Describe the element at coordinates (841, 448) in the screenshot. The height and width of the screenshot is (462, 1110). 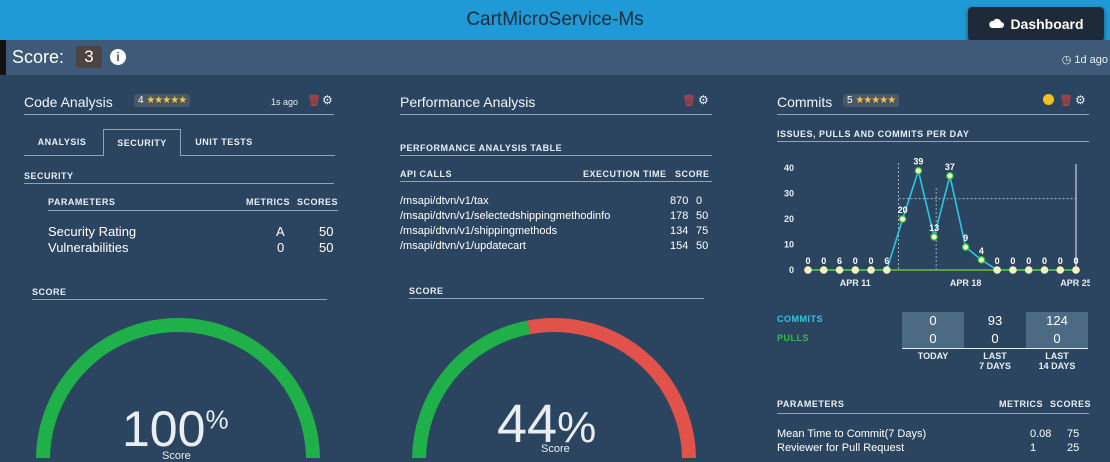
I see `reviewer-pull-label: Reviewer for Pull Request` at that location.